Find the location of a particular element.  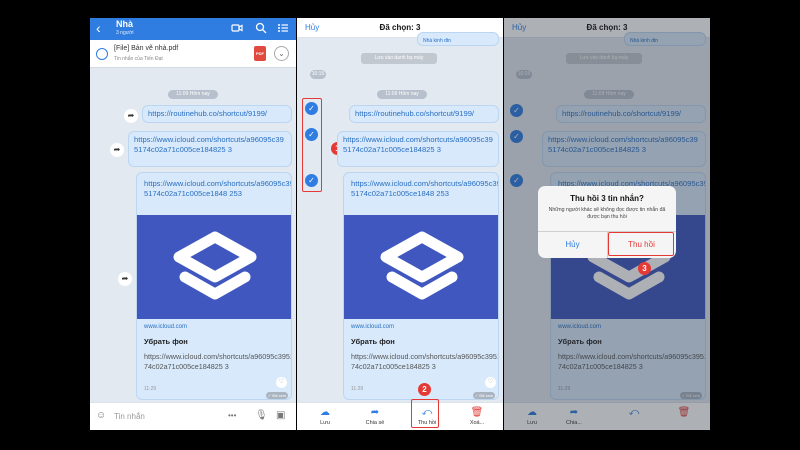

annotation-number-2: 2 is located at coordinates (424, 389).